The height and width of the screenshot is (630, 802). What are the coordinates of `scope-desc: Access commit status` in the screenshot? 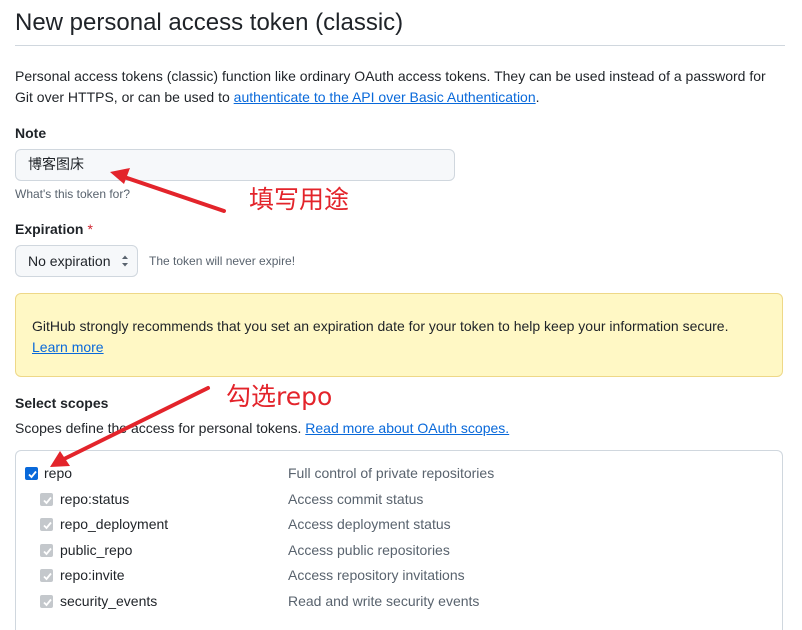 It's located at (356, 499).